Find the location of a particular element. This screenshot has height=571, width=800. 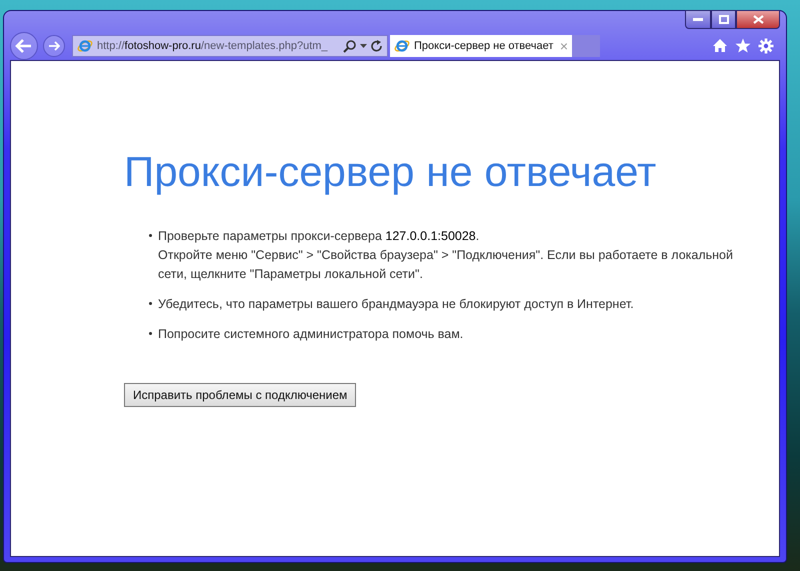

search-icon is located at coordinates (349, 46).